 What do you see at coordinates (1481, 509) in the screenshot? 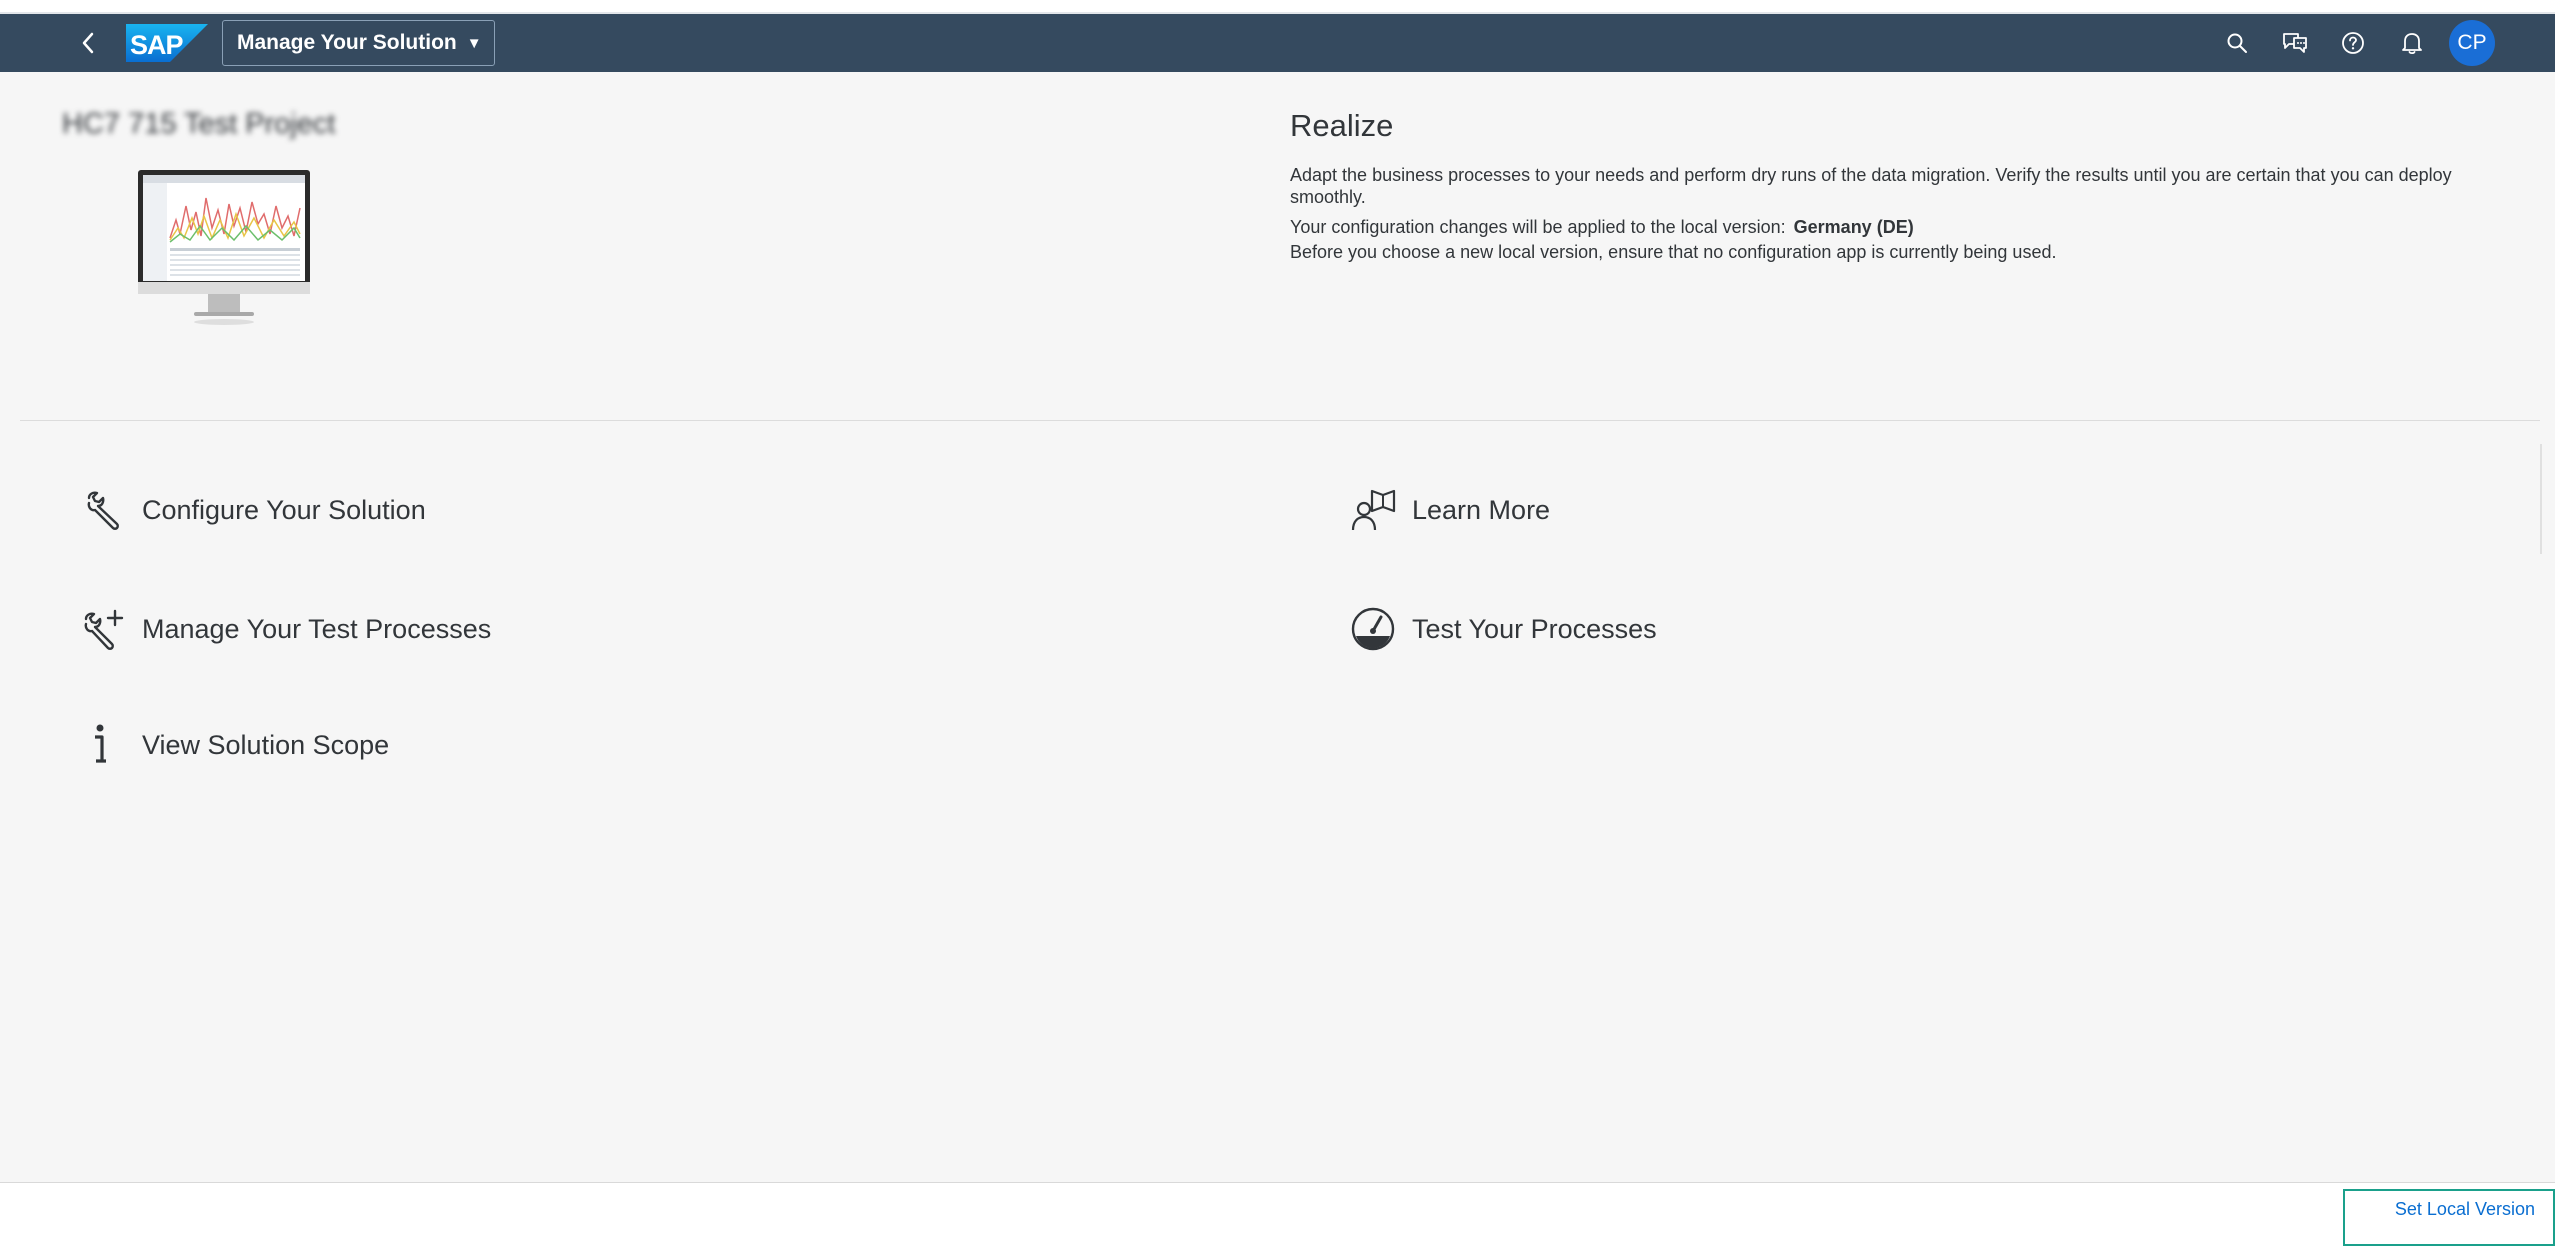
I see `tile-label: Learn More` at bounding box center [1481, 509].